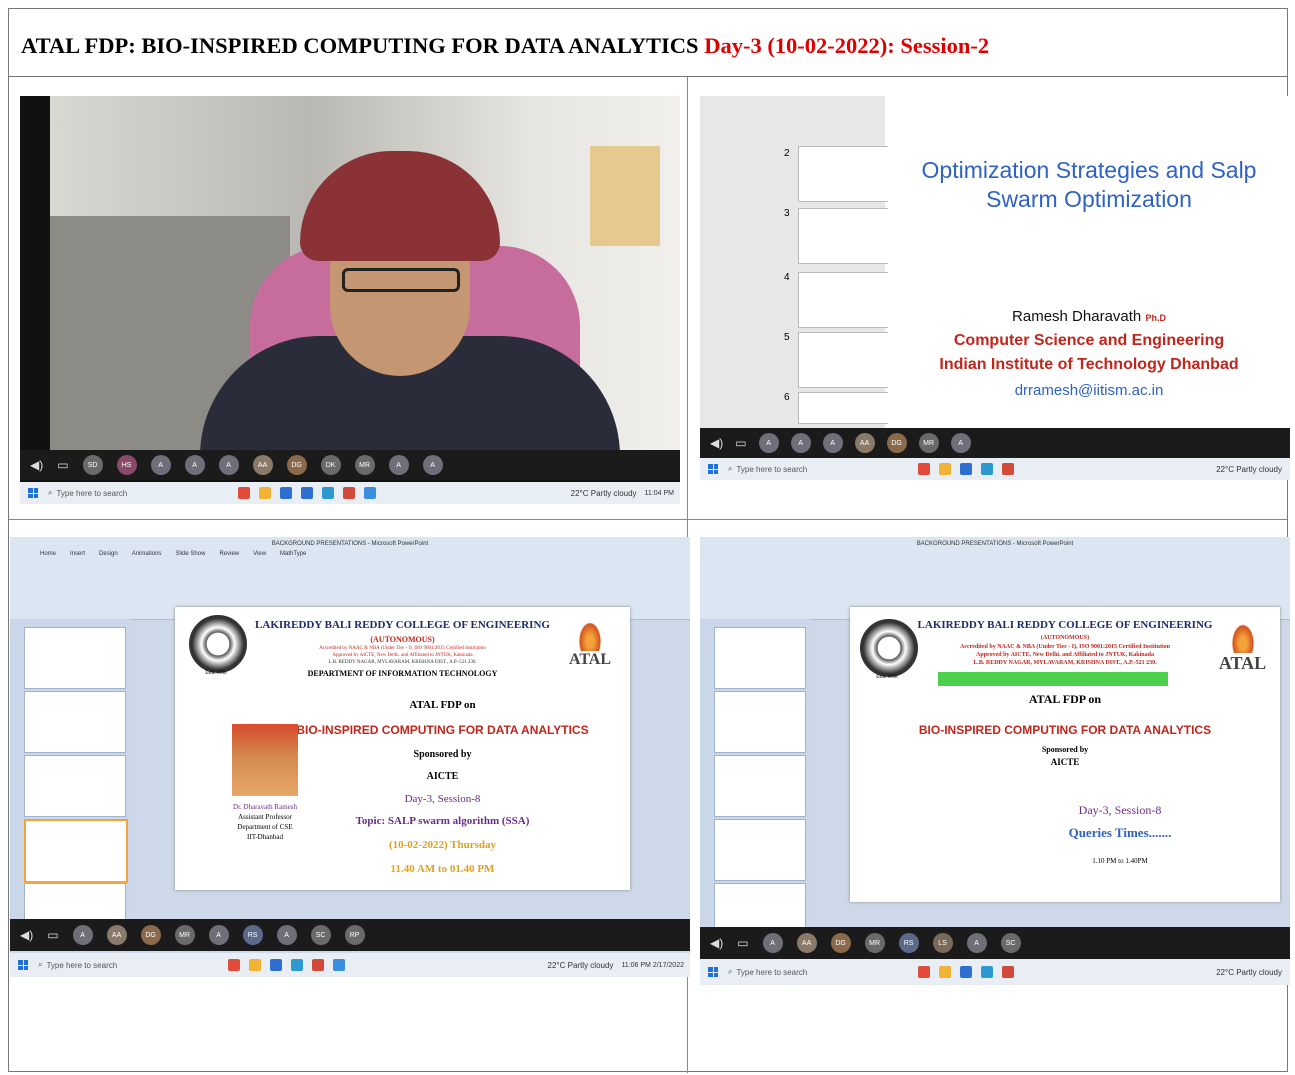 This screenshot has width=1295, height=1075. Describe the element at coordinates (354, 935) in the screenshot. I see `participant-avatar: RP` at that location.